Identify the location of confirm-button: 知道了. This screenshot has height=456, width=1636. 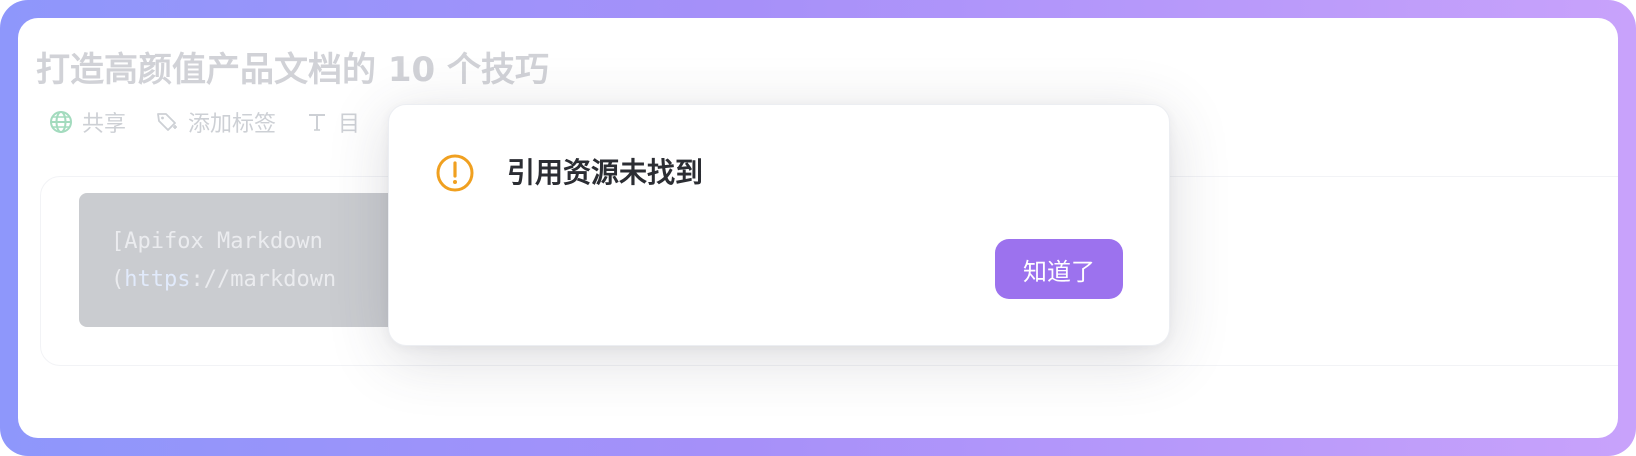
(1059, 269).